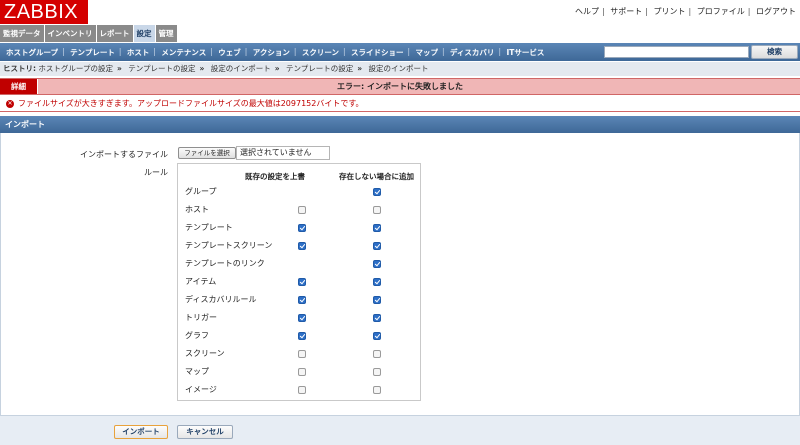  I want to click on submenu-discovery: ディスカバリ, so click(471, 52).